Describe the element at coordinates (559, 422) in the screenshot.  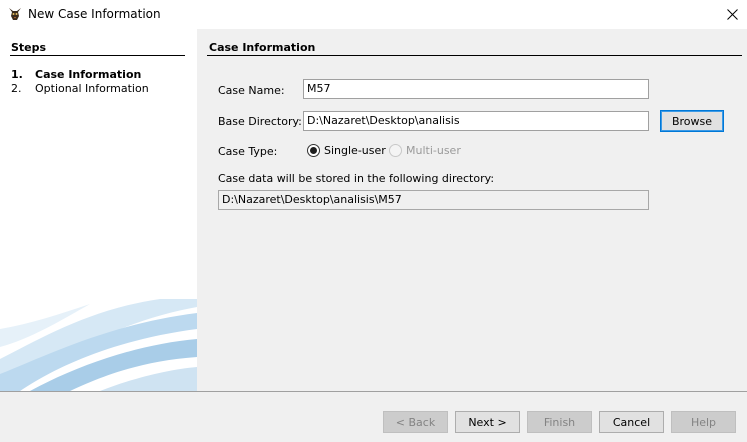
I see `finish-button: Finish` at that location.